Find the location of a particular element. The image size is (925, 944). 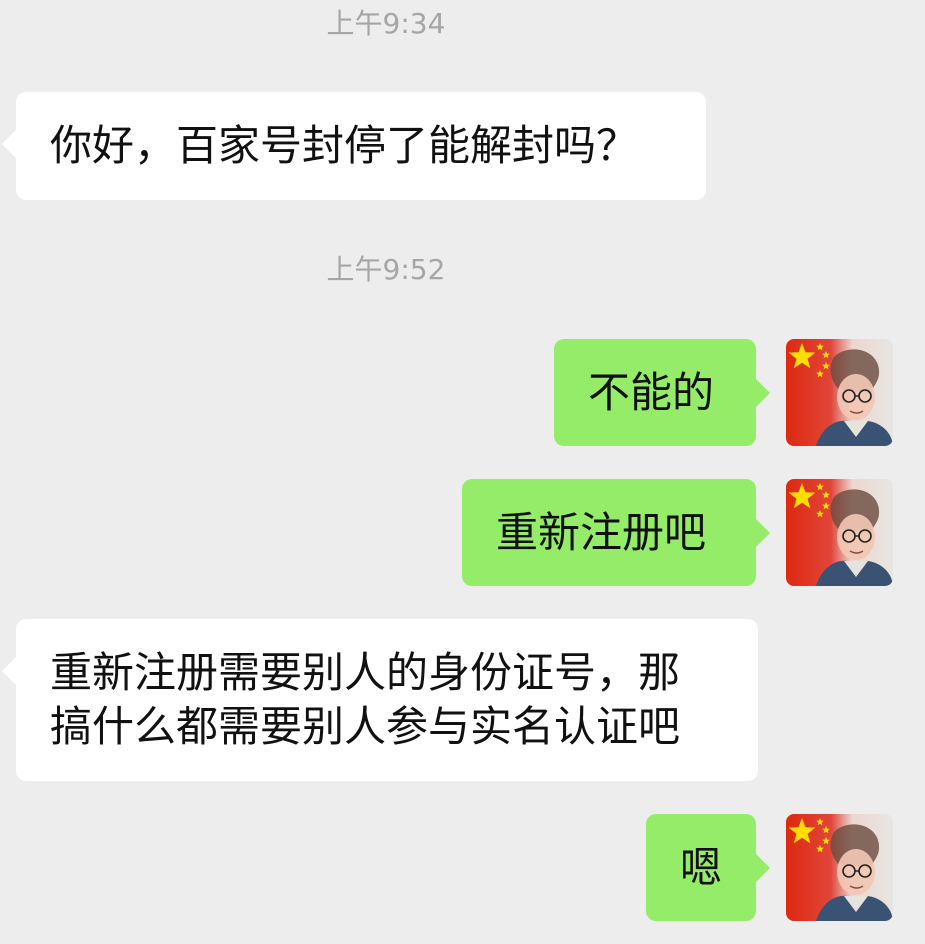

chat-timestamp: 上午9:34 is located at coordinates (386, 23).